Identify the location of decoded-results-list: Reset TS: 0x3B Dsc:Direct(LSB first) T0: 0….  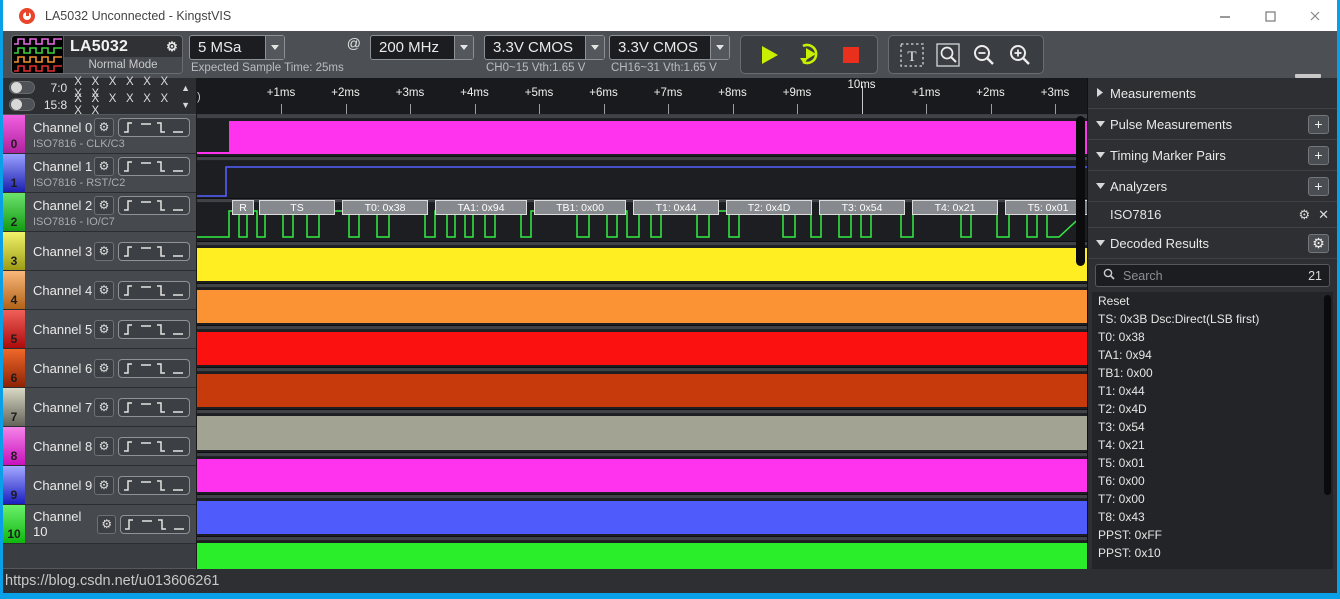
(1212, 442).